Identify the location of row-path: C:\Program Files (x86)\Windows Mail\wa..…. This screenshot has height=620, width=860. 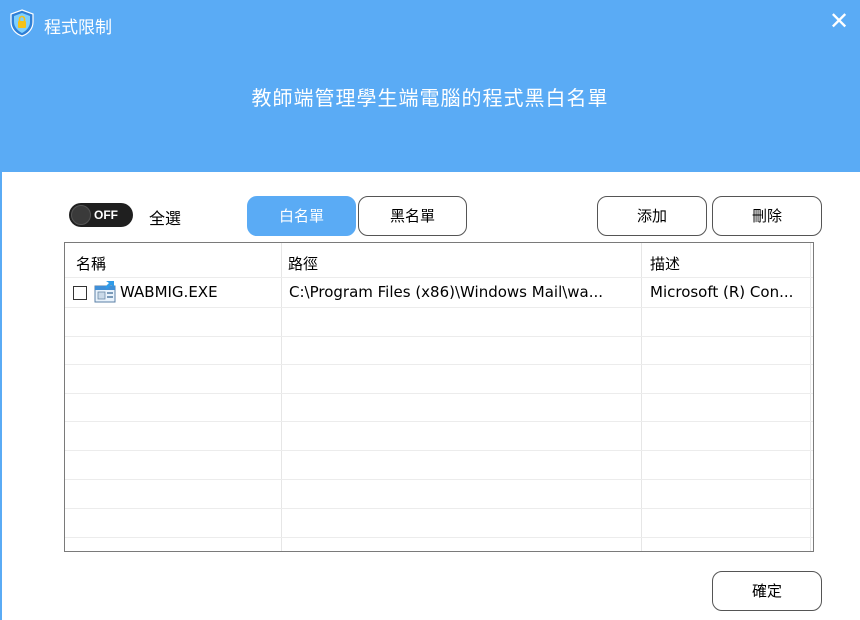
(446, 292).